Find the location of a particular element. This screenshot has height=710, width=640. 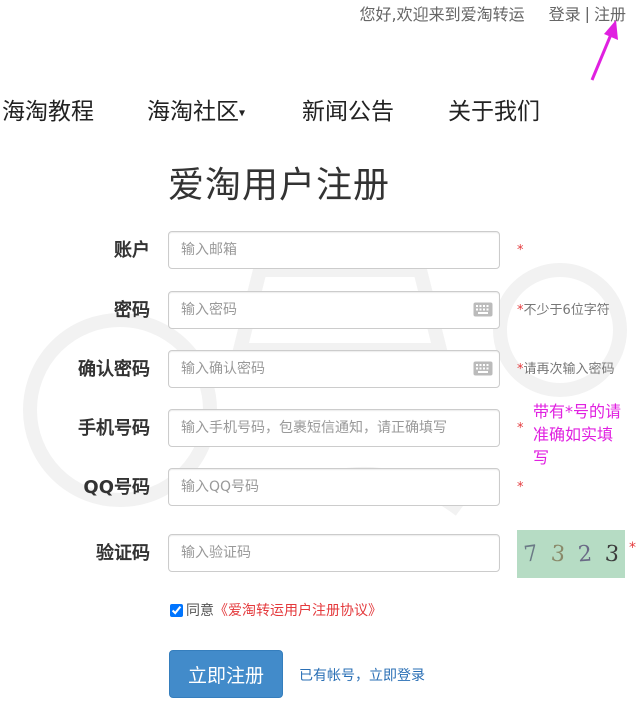

required-note: 带有*号的请准确如实填写 is located at coordinates (577, 434).